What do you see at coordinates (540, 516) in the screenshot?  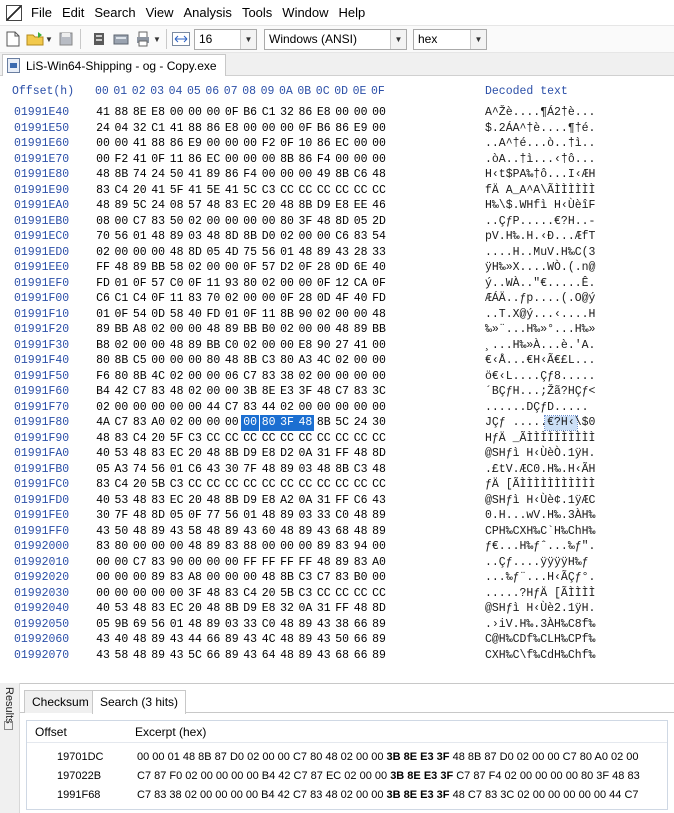 I see `decoded-text: 0.H...wV.H‰.3ÀH‰` at bounding box center [540, 516].